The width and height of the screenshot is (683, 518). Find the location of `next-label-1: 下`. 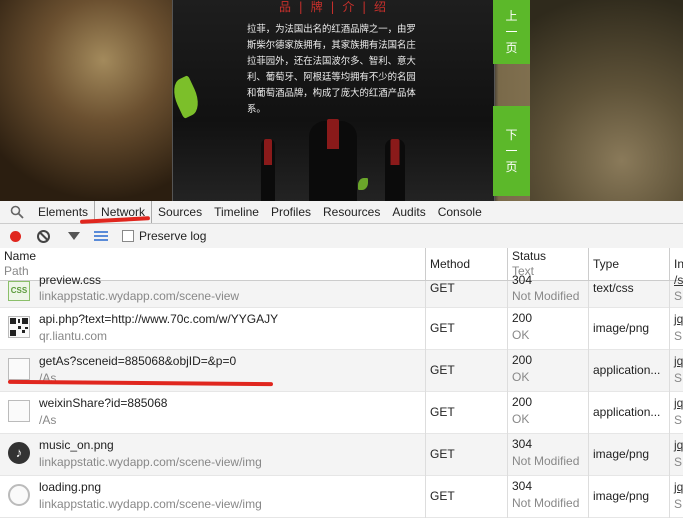

next-label-1: 下 is located at coordinates (511, 135).